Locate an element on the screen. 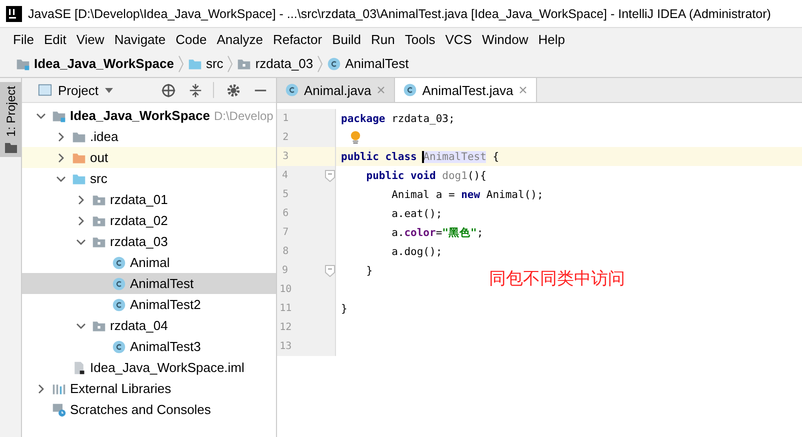  menu-item: Code is located at coordinates (191, 39).